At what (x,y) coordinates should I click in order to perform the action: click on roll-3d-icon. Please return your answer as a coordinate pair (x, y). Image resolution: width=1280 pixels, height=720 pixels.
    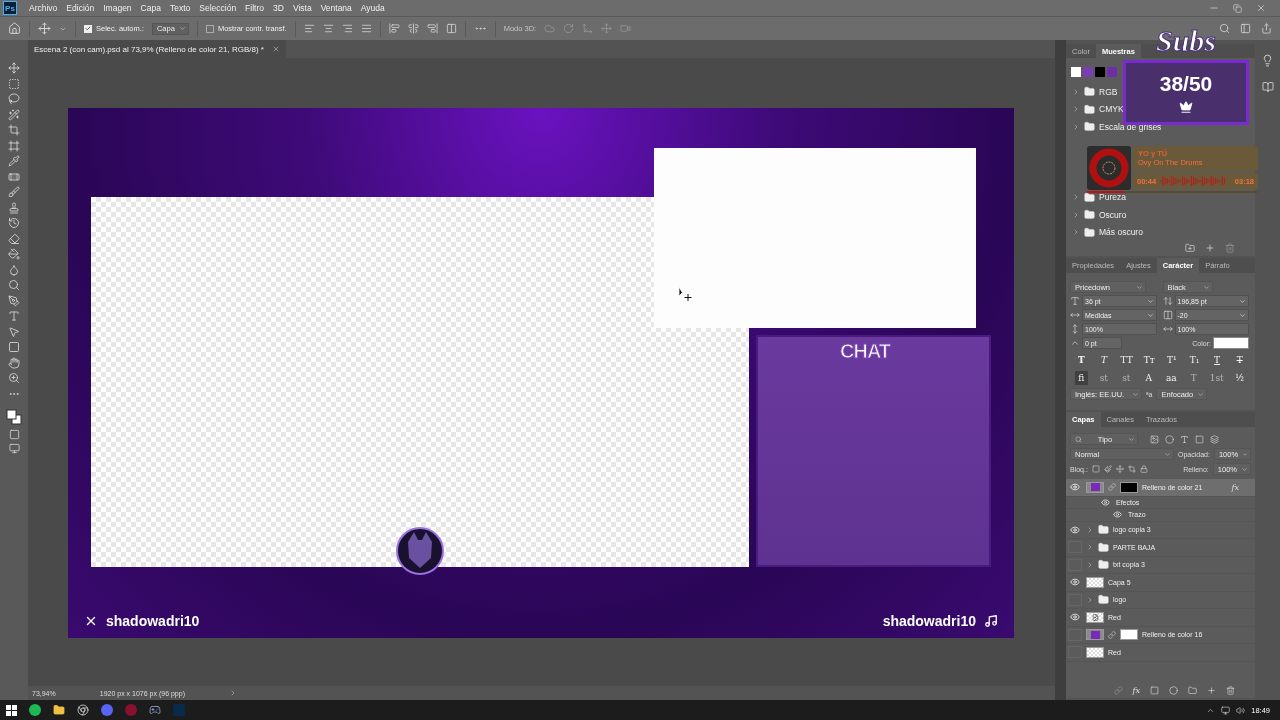
    Looking at the image, I should click on (569, 28).